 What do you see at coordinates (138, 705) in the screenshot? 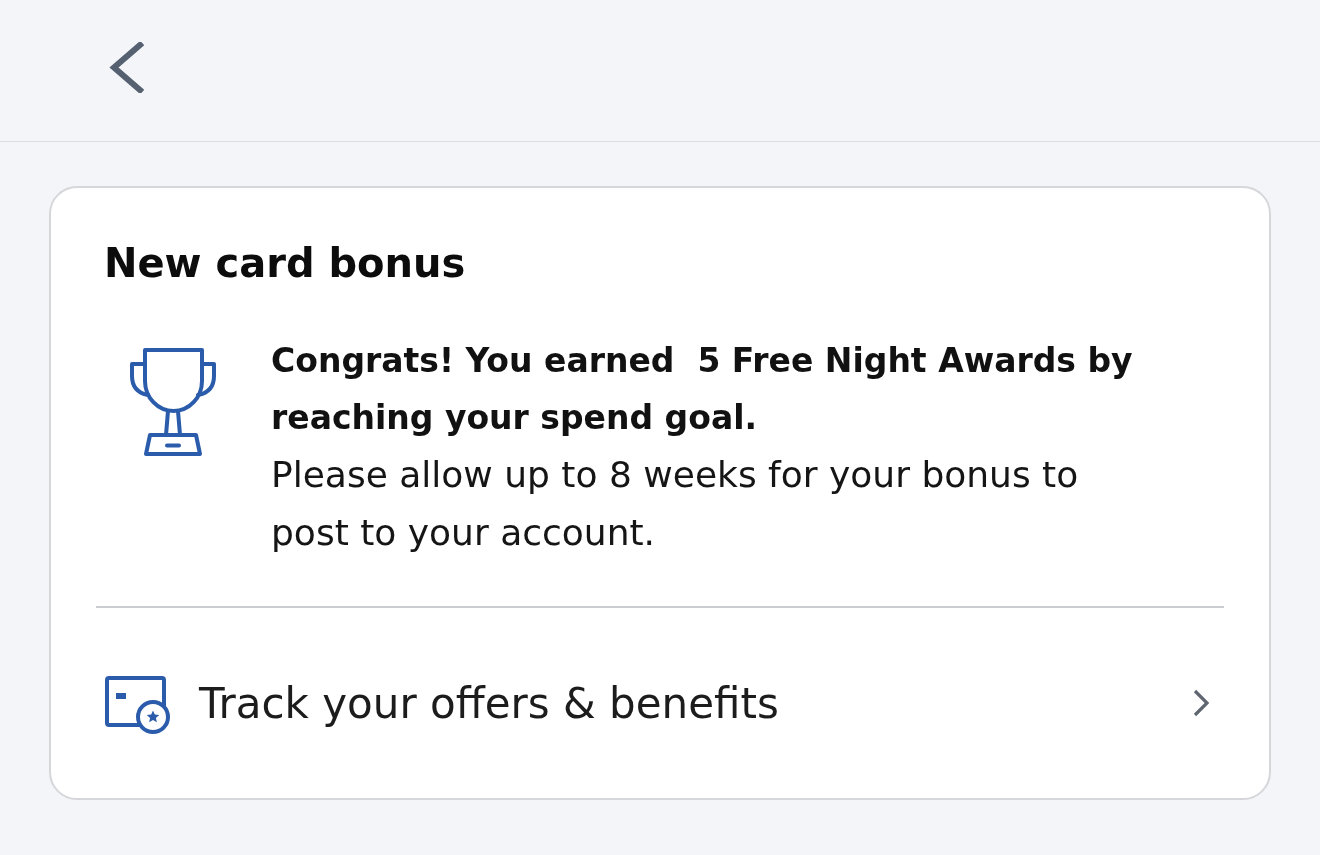
I see `card-star-icon` at bounding box center [138, 705].